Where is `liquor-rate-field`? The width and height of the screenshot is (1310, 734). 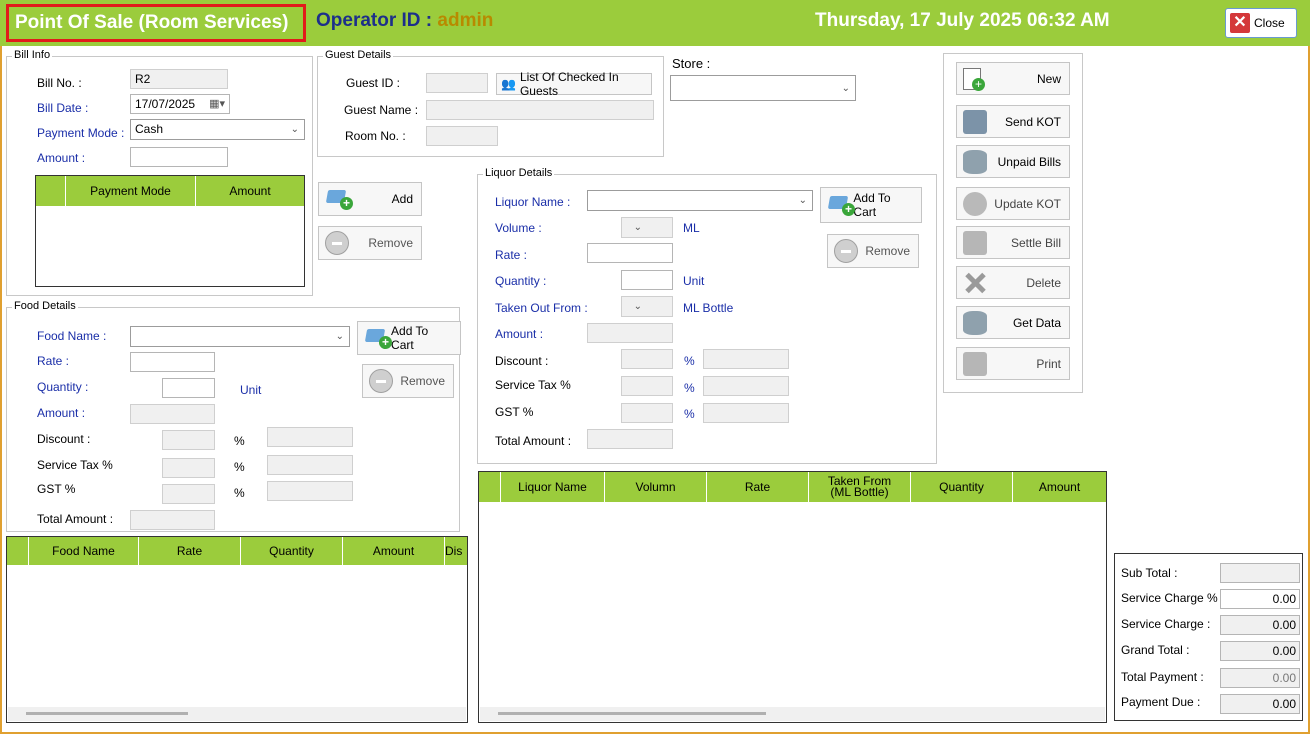 liquor-rate-field is located at coordinates (630, 253).